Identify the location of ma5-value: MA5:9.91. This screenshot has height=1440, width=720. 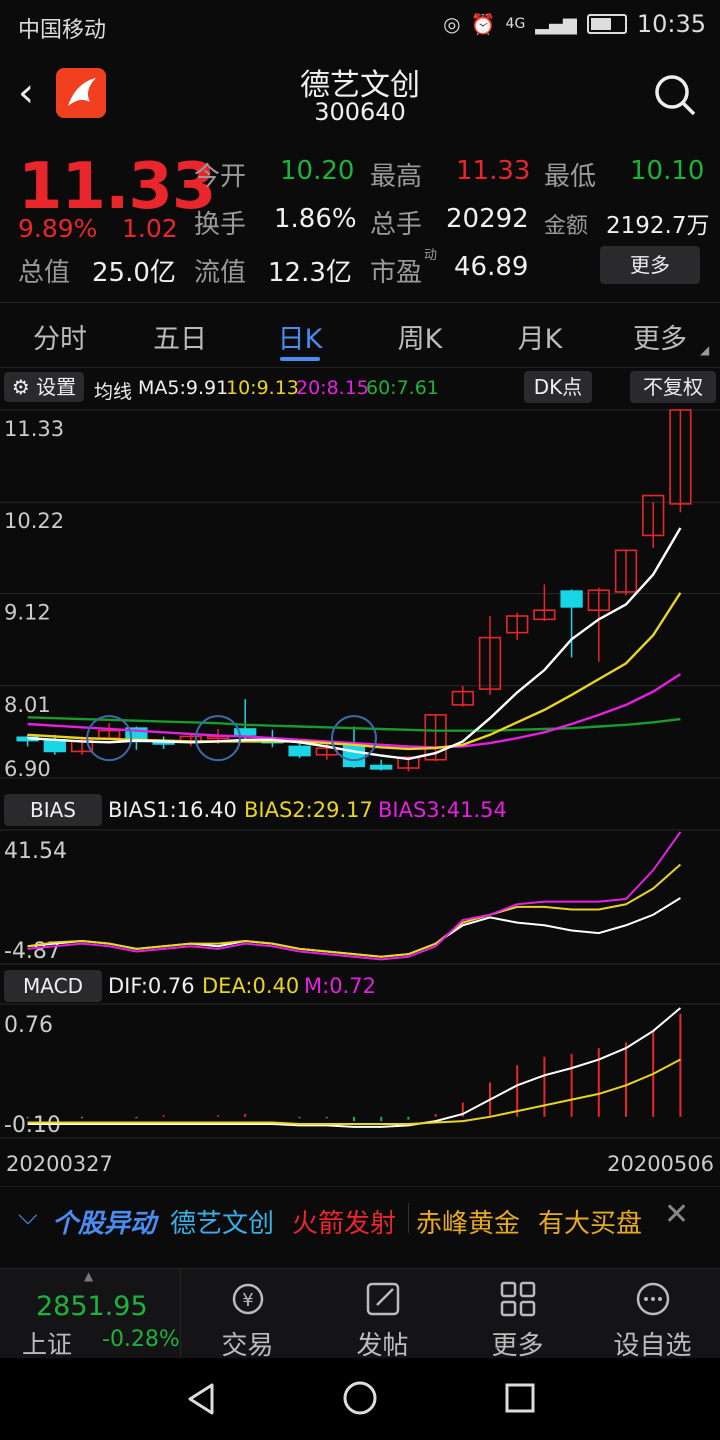
(183, 388).